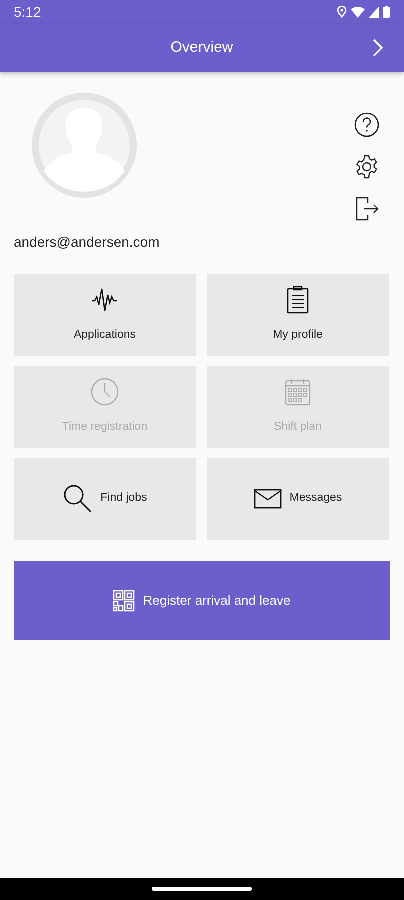 The width and height of the screenshot is (404, 900). What do you see at coordinates (367, 125) in the screenshot?
I see `help-button` at bounding box center [367, 125].